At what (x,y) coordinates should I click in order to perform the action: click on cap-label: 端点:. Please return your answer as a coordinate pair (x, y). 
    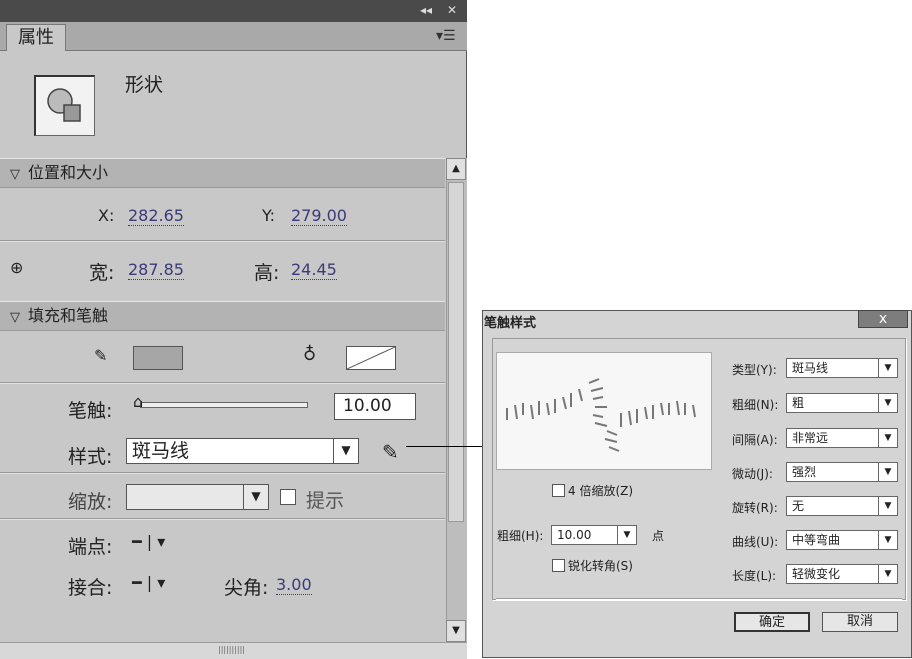
    Looking at the image, I should click on (90, 547).